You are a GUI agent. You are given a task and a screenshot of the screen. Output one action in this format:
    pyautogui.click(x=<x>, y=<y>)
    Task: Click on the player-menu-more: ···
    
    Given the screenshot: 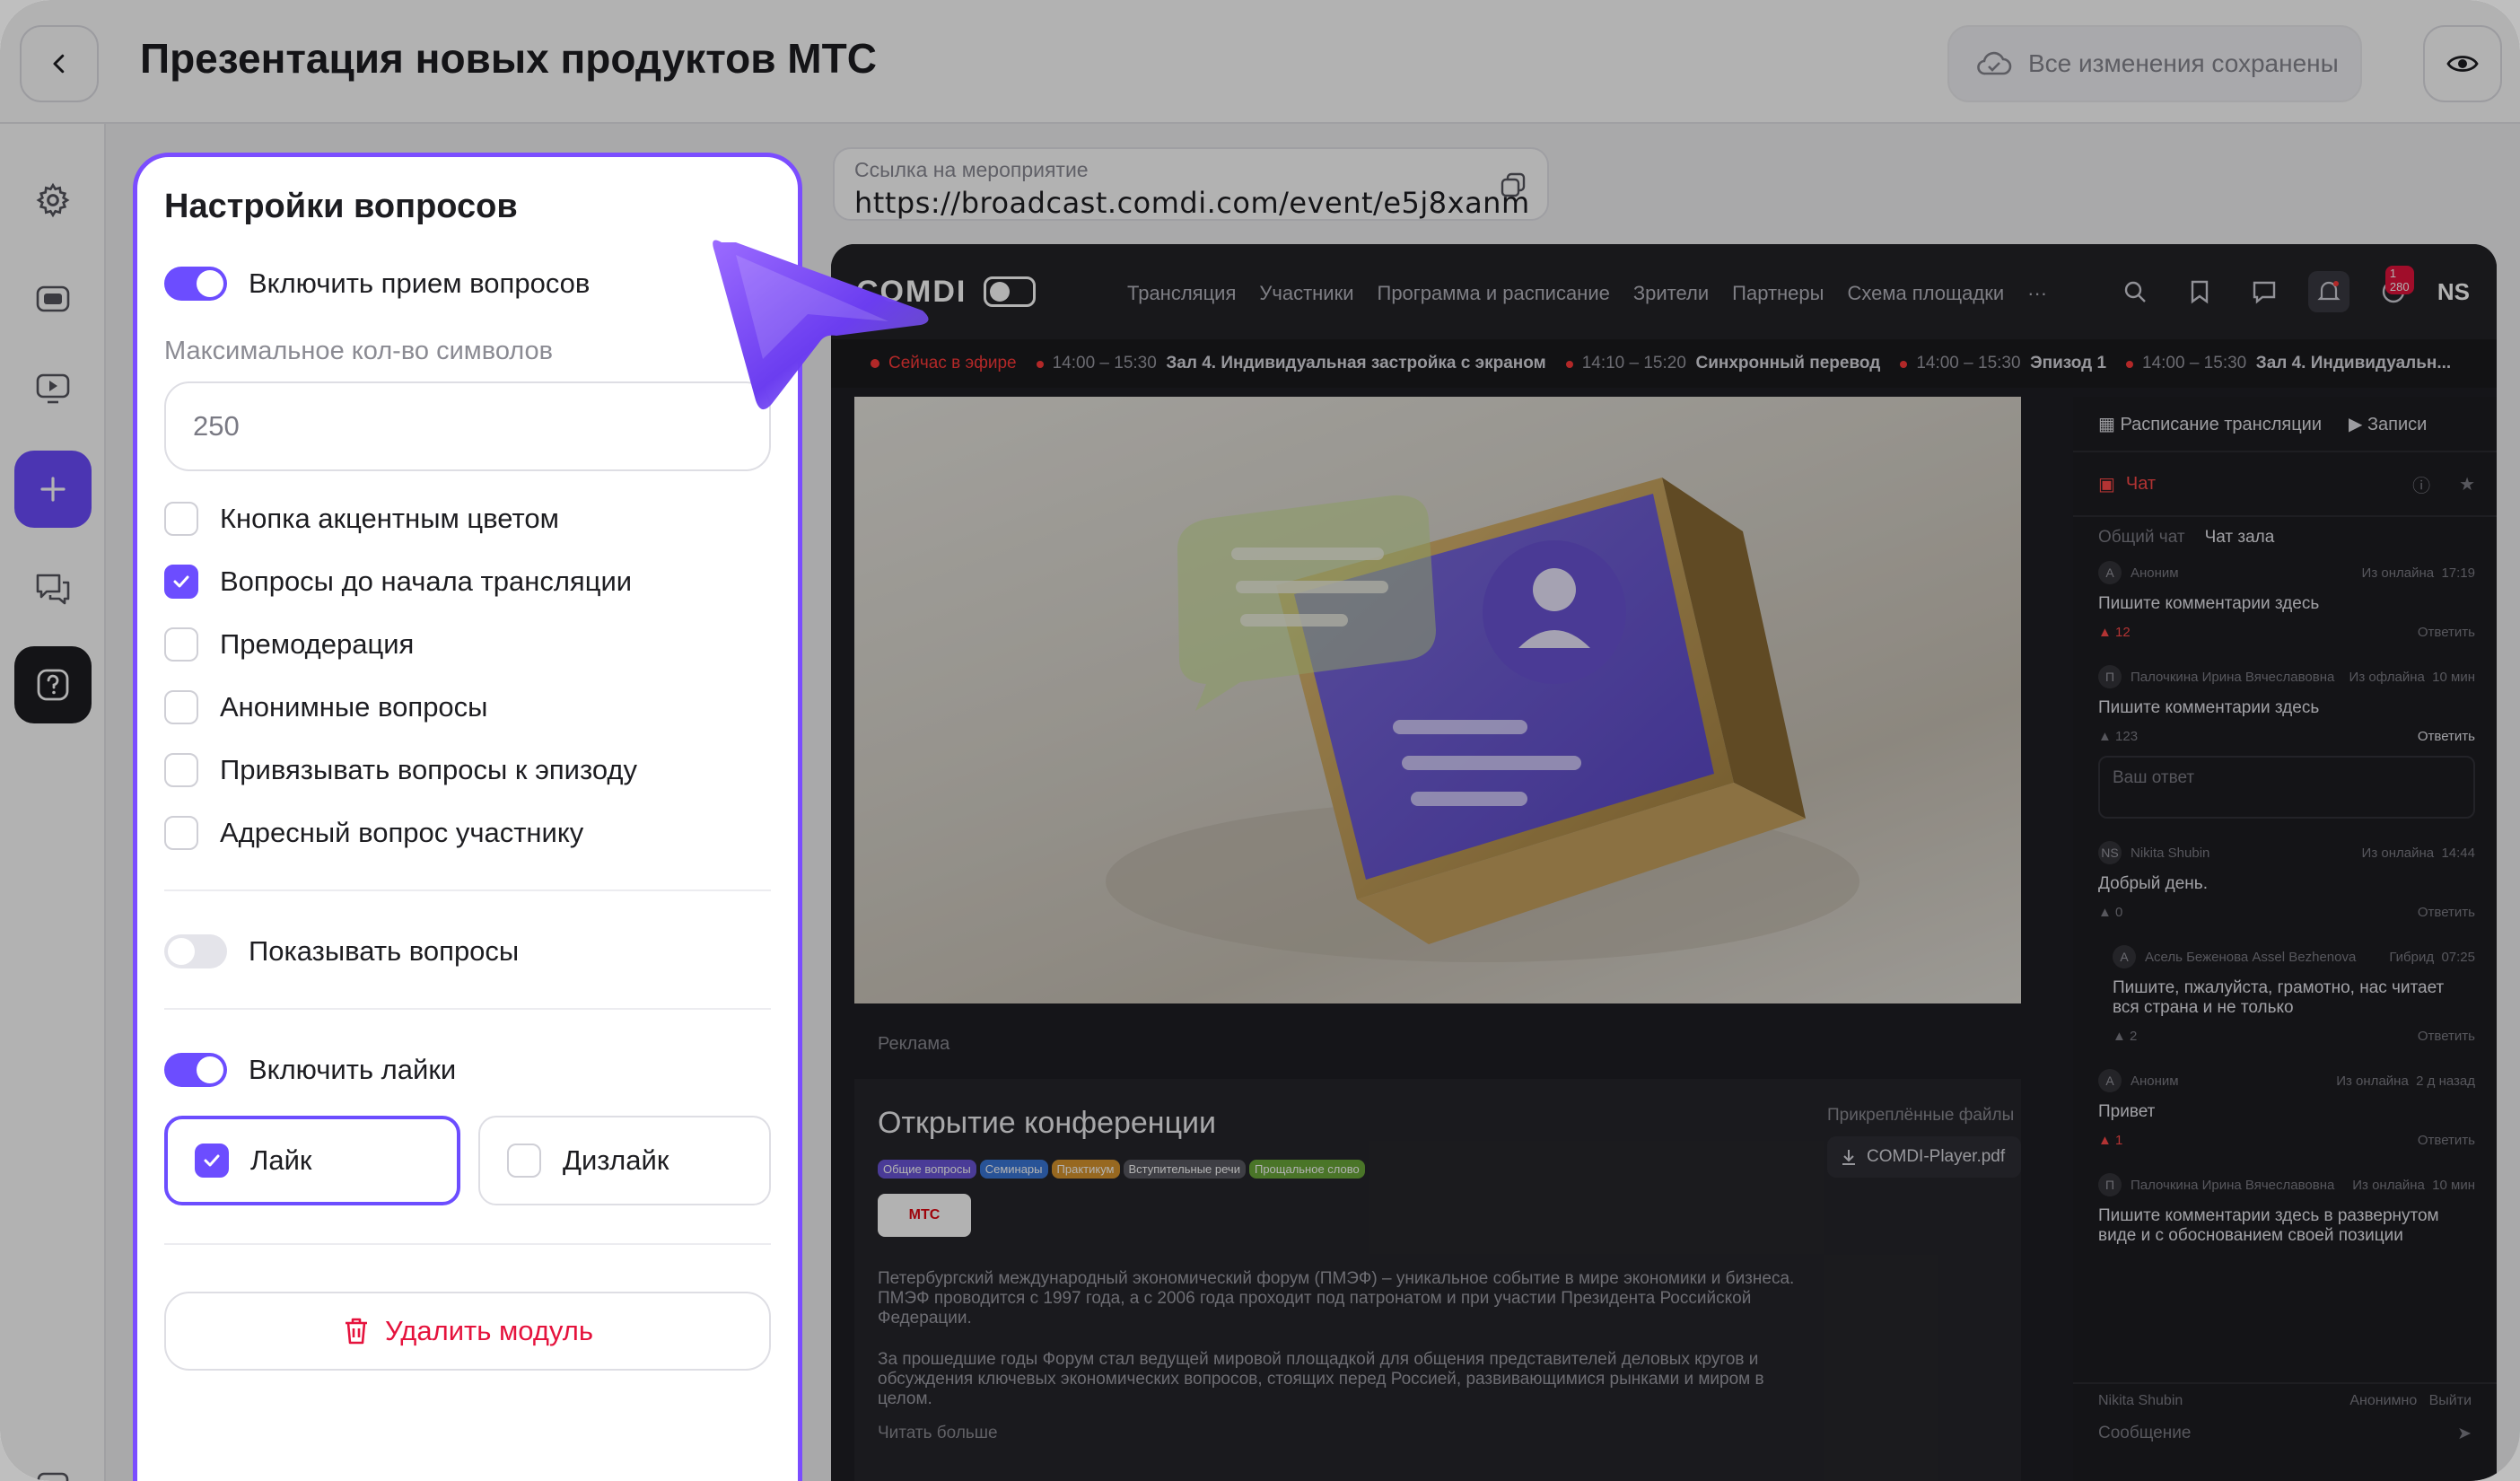 What is the action you would take?
    pyautogui.click(x=2037, y=293)
    